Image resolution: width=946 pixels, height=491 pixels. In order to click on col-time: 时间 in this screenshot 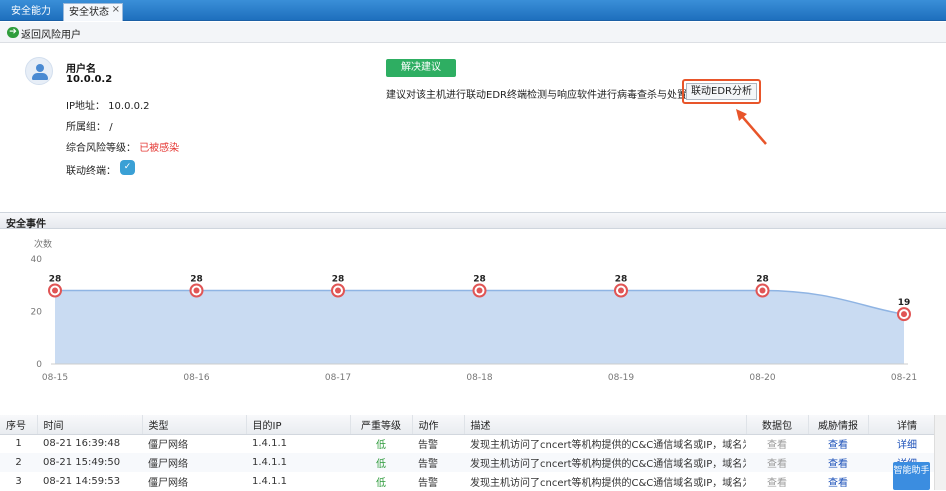, I will do `click(90, 425)`.